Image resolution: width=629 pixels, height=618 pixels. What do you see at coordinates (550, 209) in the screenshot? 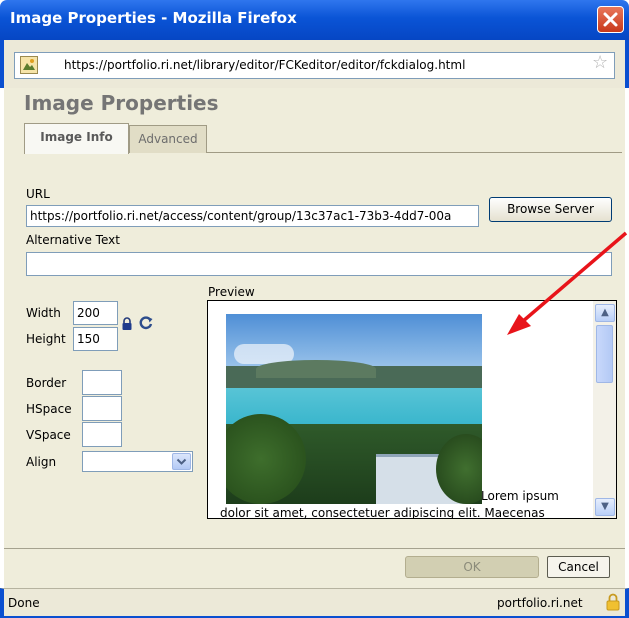
I see `browse-server-button: Browse Server` at bounding box center [550, 209].